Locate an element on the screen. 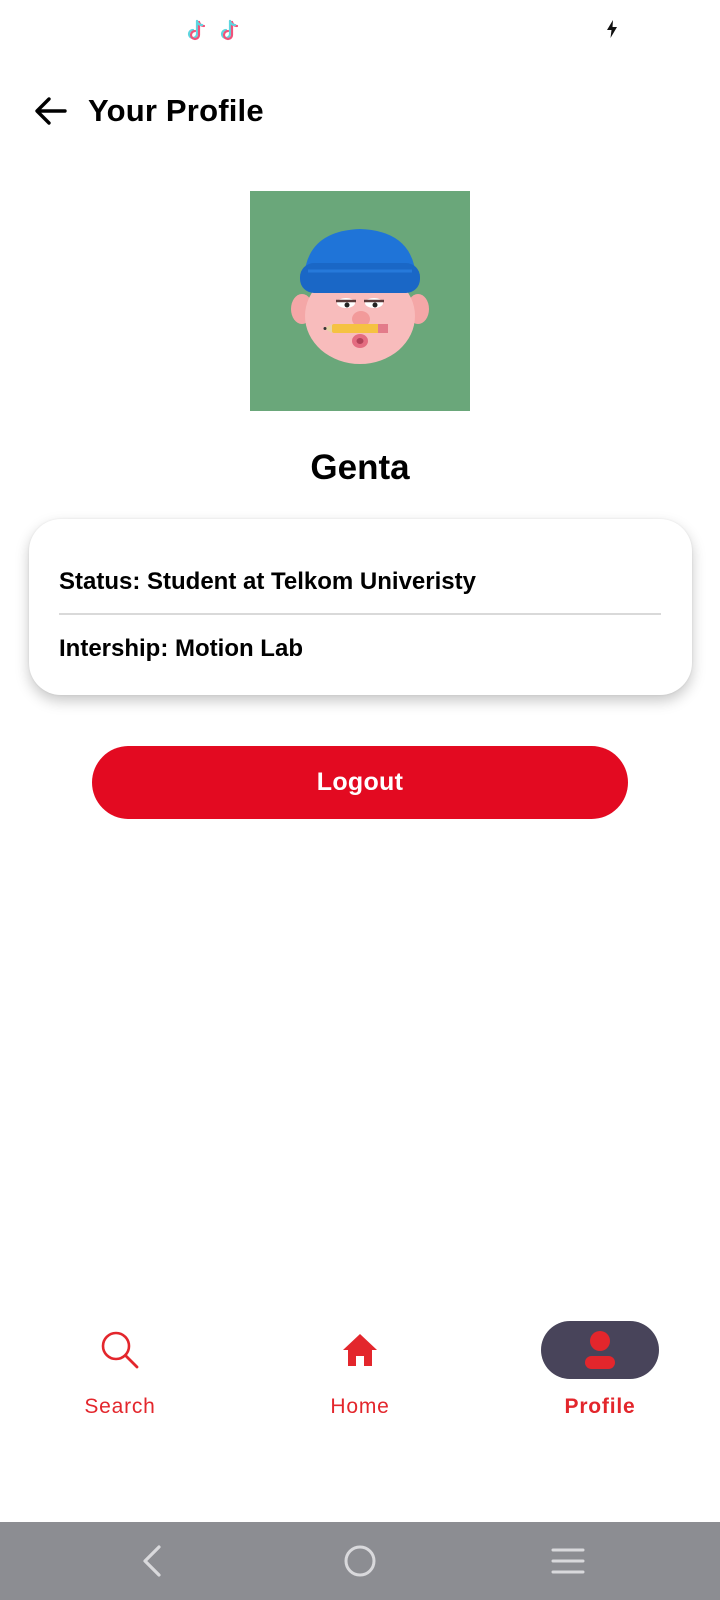 This screenshot has width=720, height=1600. home-circle-icon is located at coordinates (360, 1561).